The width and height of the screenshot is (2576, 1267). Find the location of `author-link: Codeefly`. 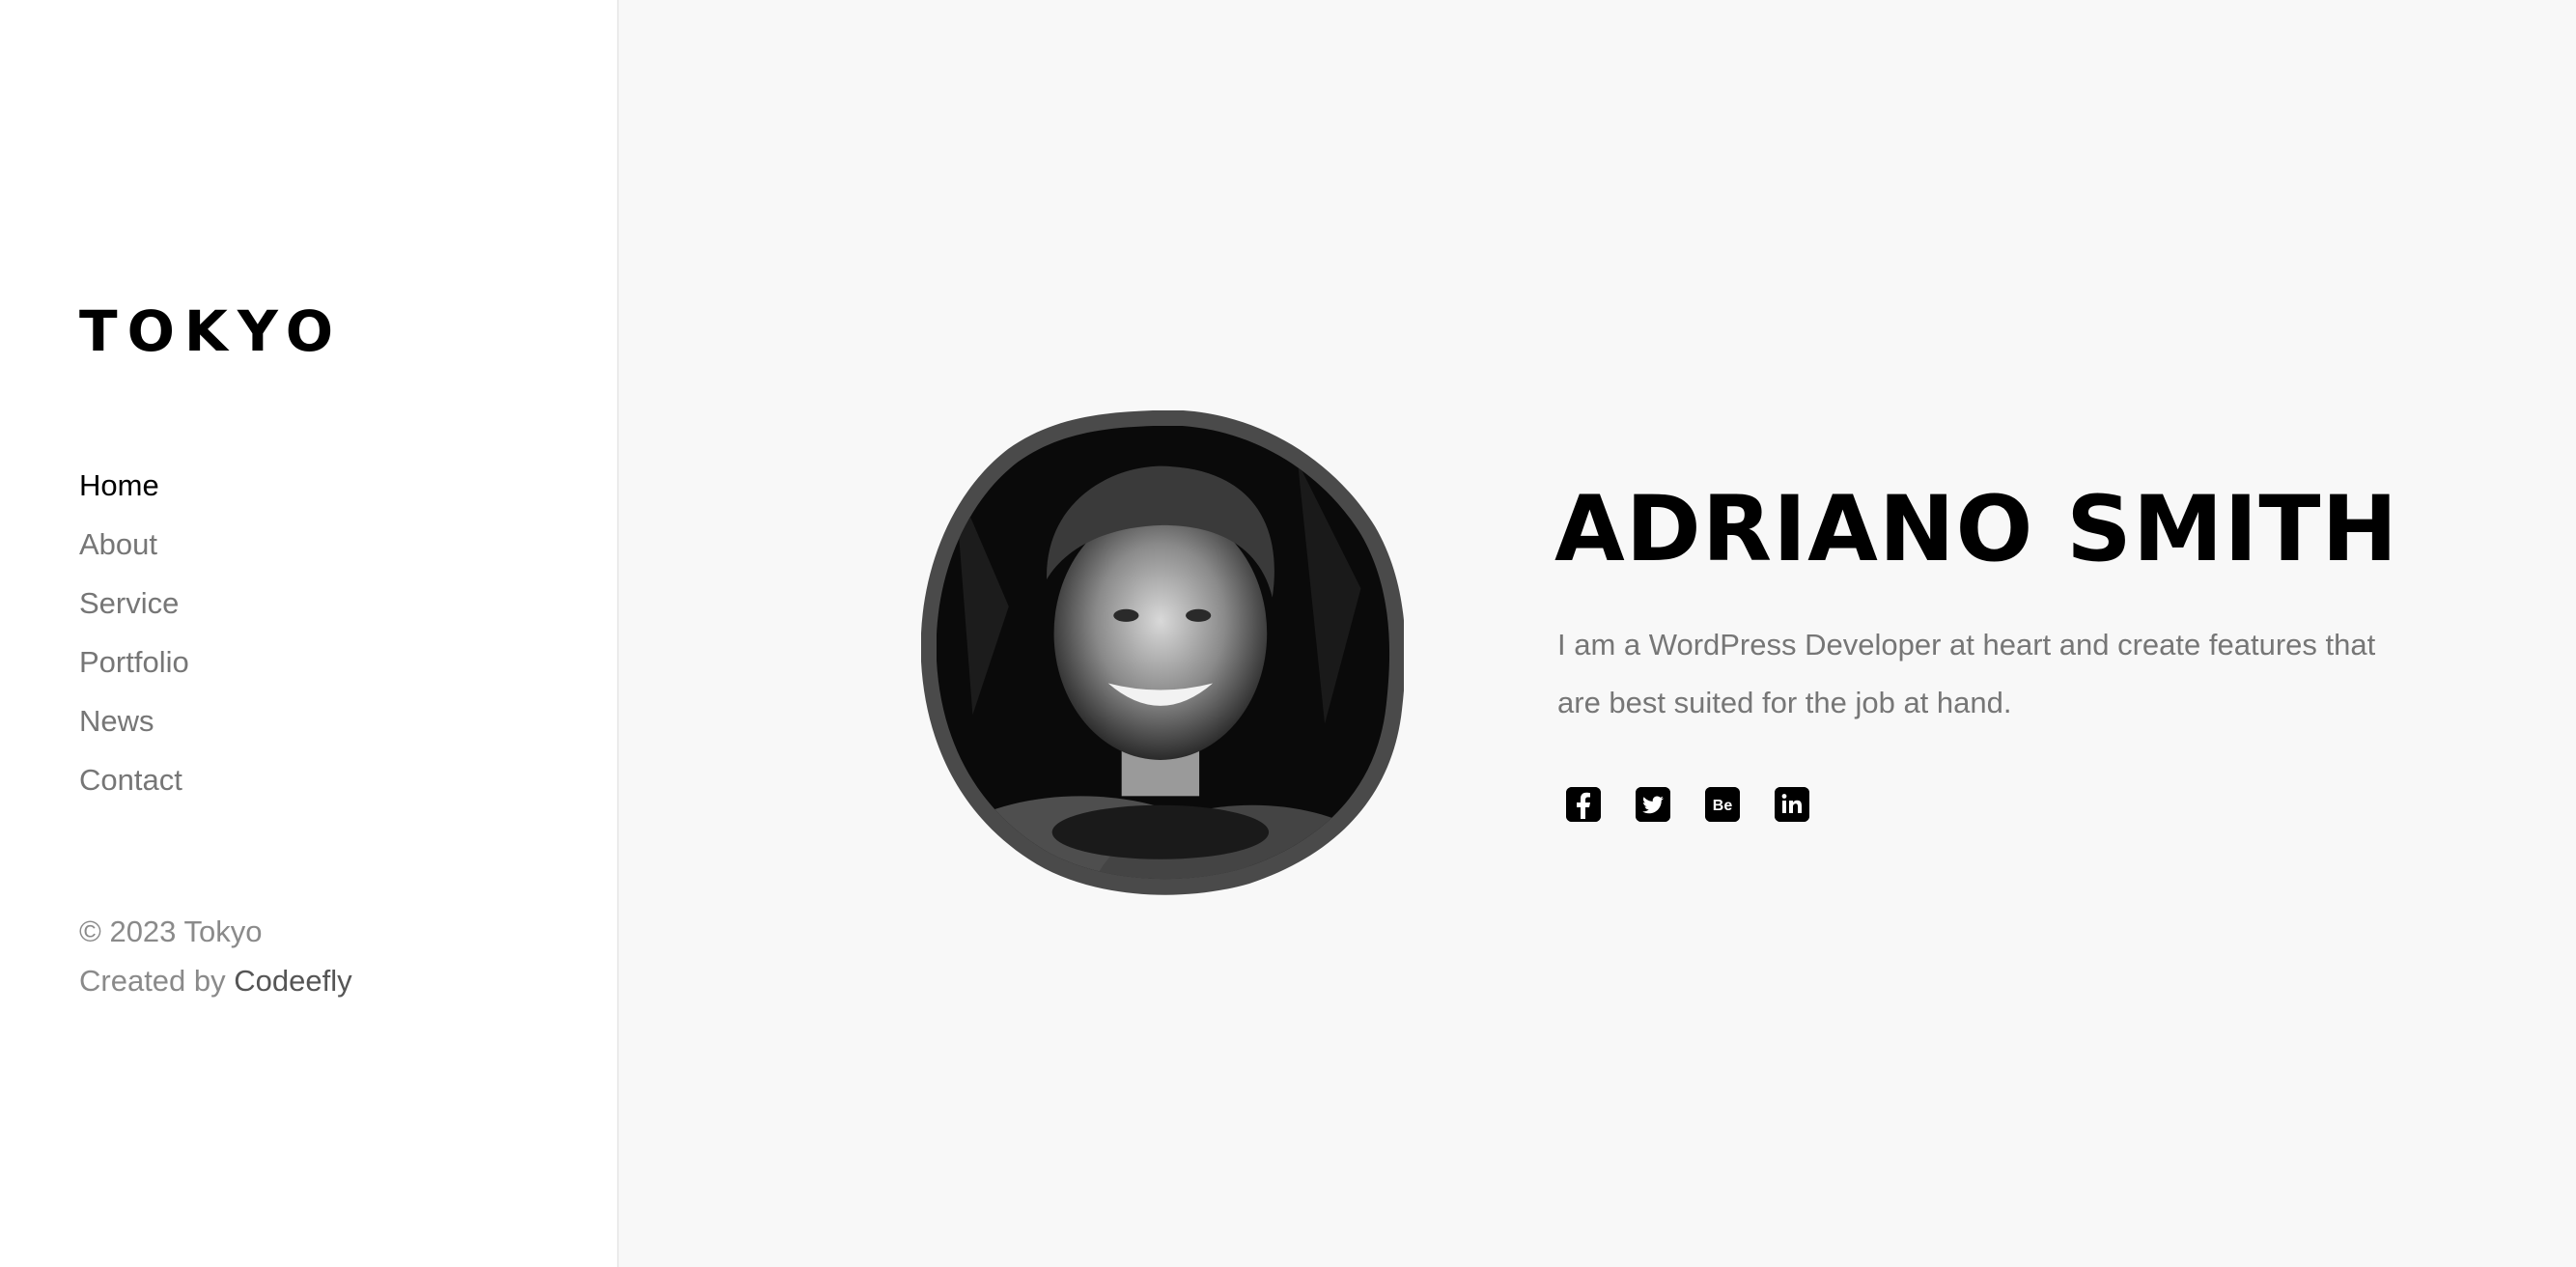

author-link: Codeefly is located at coordinates (293, 981).